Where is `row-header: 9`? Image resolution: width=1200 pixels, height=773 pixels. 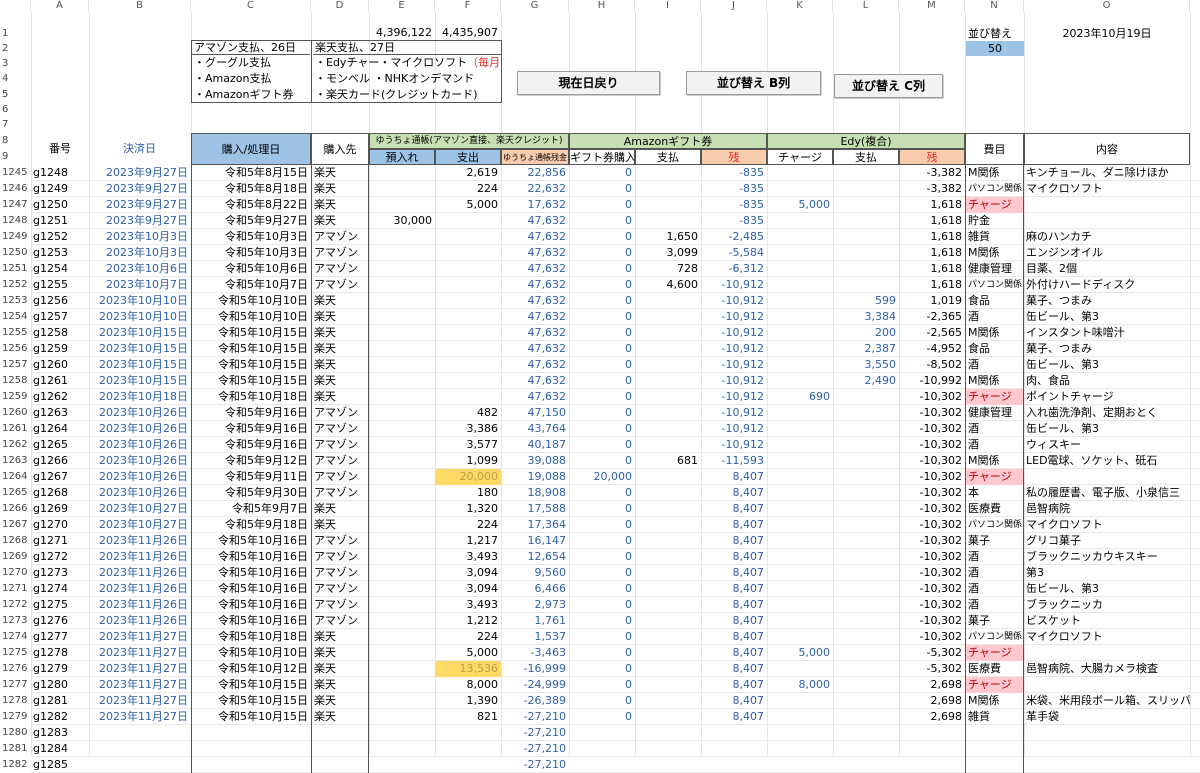 row-header: 9 is located at coordinates (15, 156).